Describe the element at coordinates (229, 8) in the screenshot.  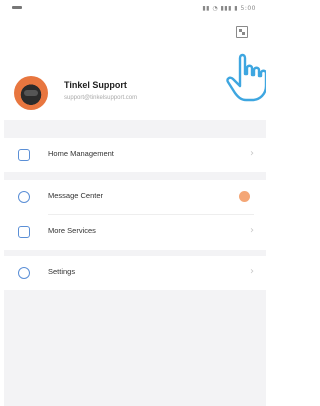
I see `status-icons: ▮▮ ◔ ▮▮▮ ▮ 5:00` at that location.